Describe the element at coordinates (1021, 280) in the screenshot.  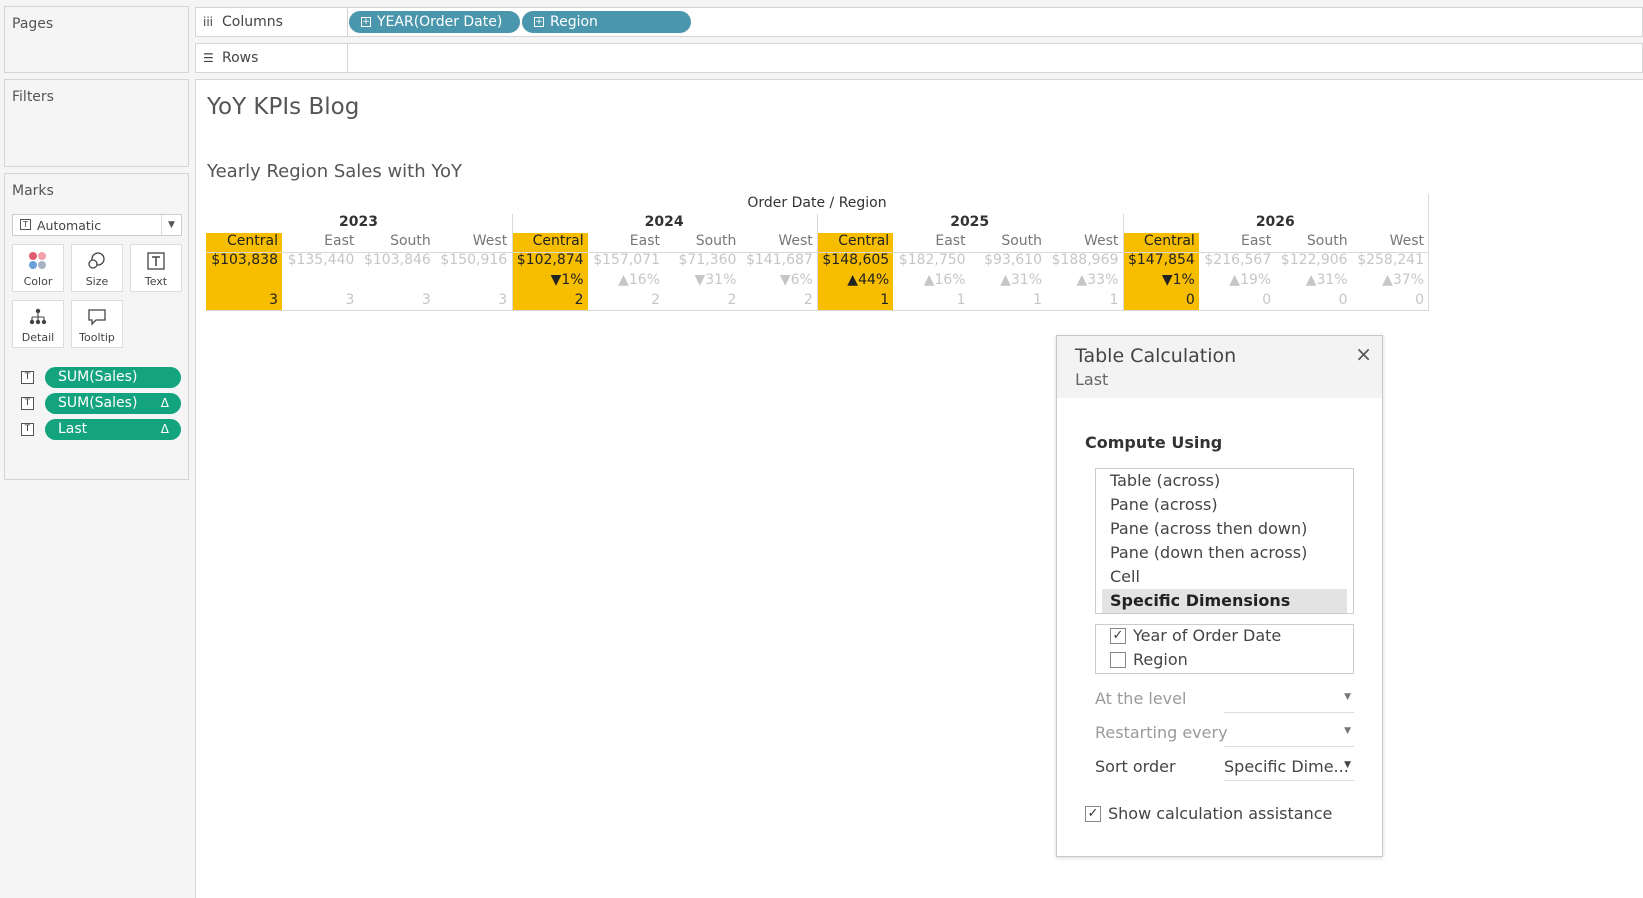
I see `yoy-value: ▲31%` at that location.